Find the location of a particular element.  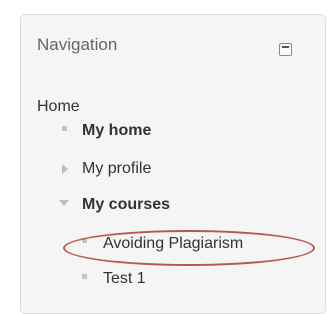

nav-item-my-home: My home is located at coordinates (116, 131).